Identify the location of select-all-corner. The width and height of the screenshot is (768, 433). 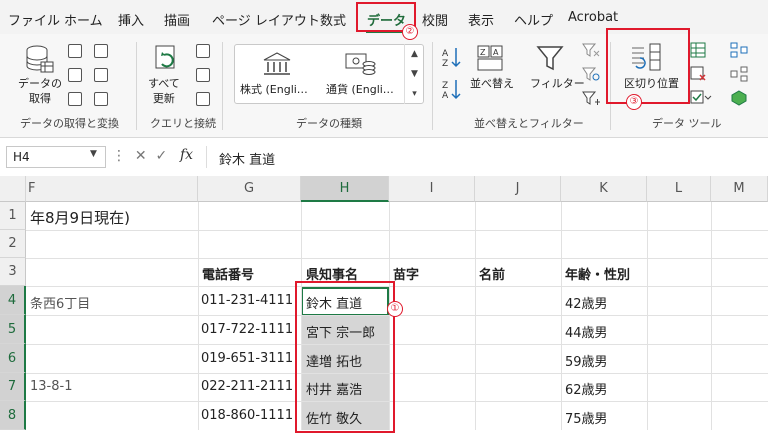
(13, 189).